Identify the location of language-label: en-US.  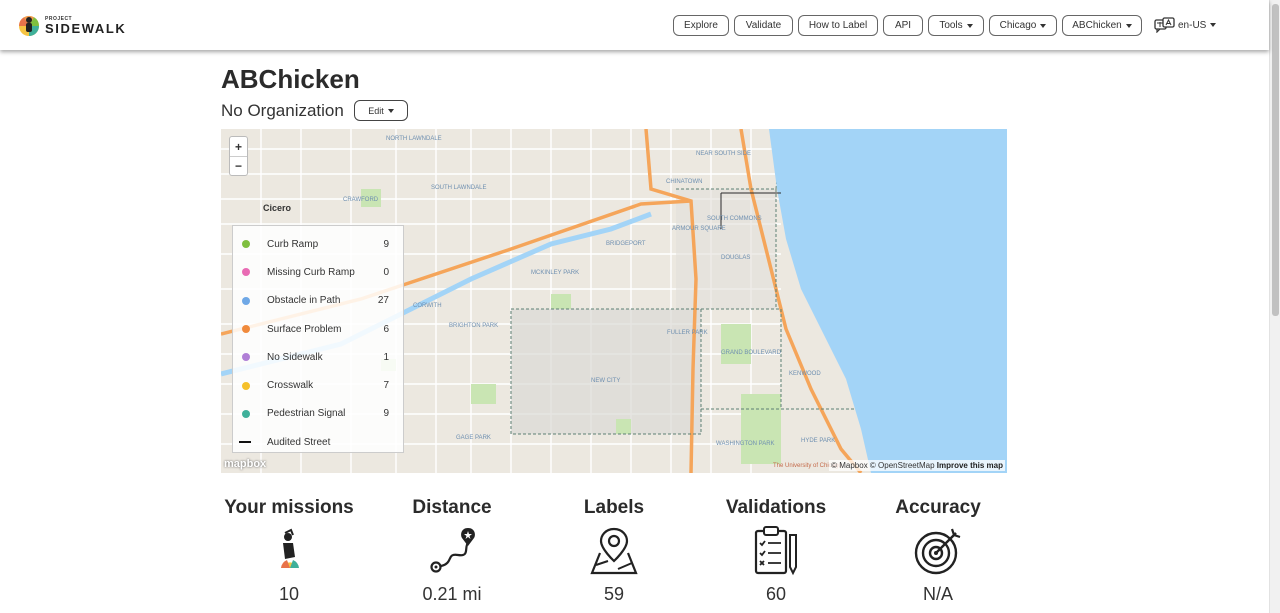
(1192, 25).